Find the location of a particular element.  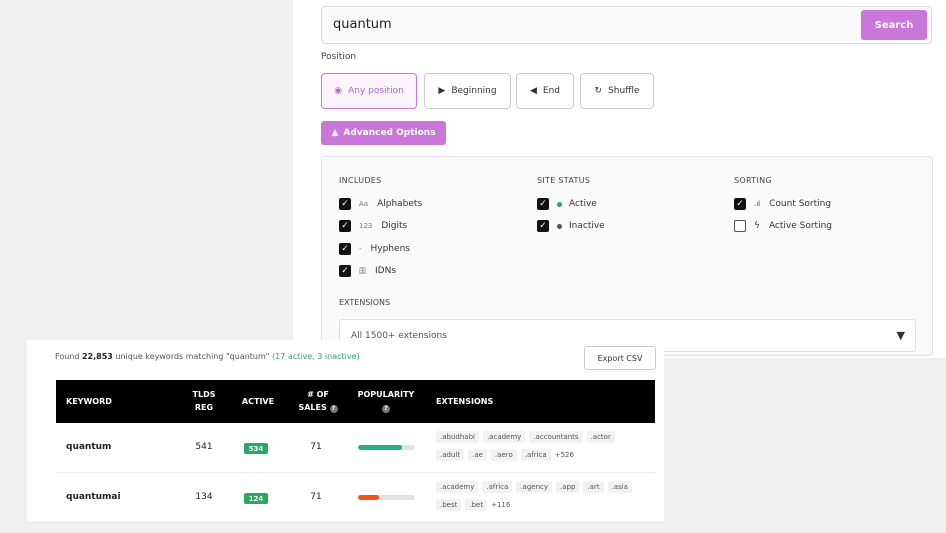

export-csv-button: Export CSV is located at coordinates (620, 358).